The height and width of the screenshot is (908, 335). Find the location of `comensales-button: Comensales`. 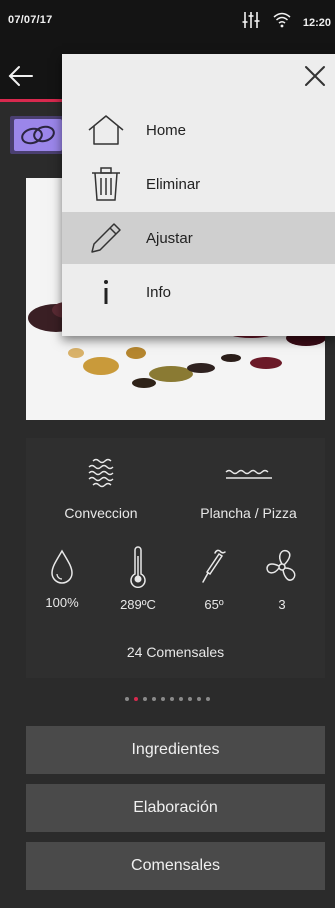

comensales-button: Comensales is located at coordinates (175, 866).